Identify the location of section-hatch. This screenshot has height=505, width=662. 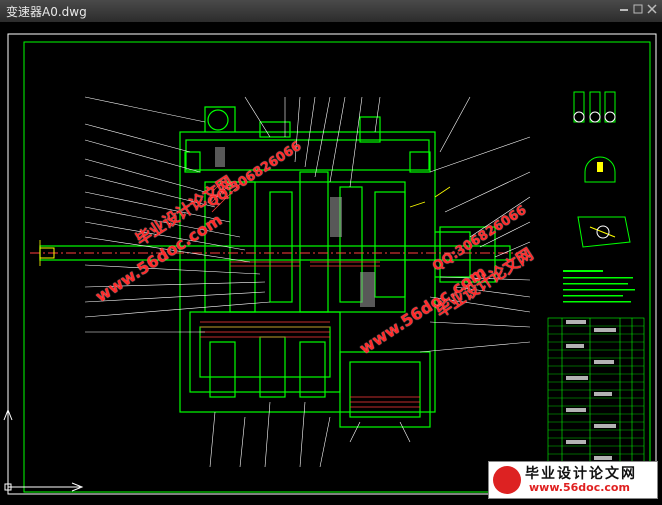
(310, 294).